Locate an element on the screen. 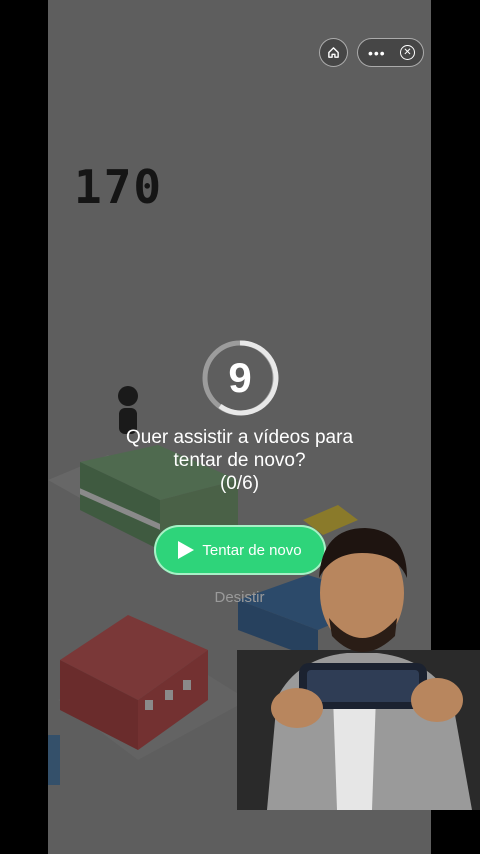  more-dots-icon: ••• is located at coordinates (377, 53).